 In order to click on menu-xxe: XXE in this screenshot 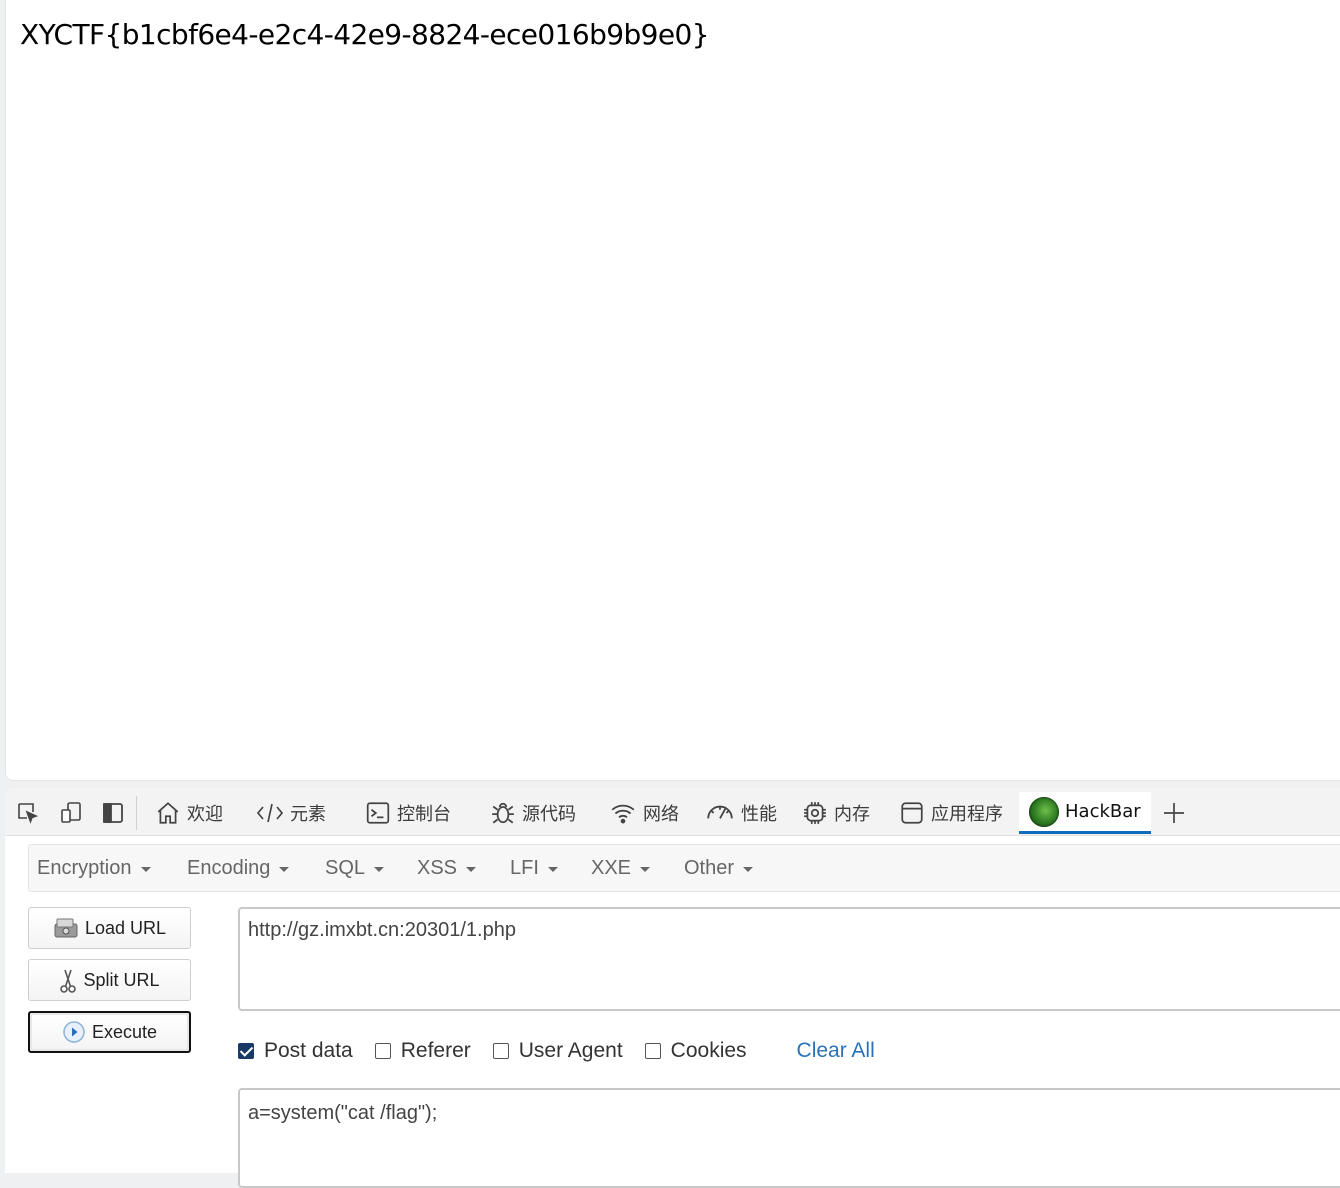, I will do `click(621, 868)`.